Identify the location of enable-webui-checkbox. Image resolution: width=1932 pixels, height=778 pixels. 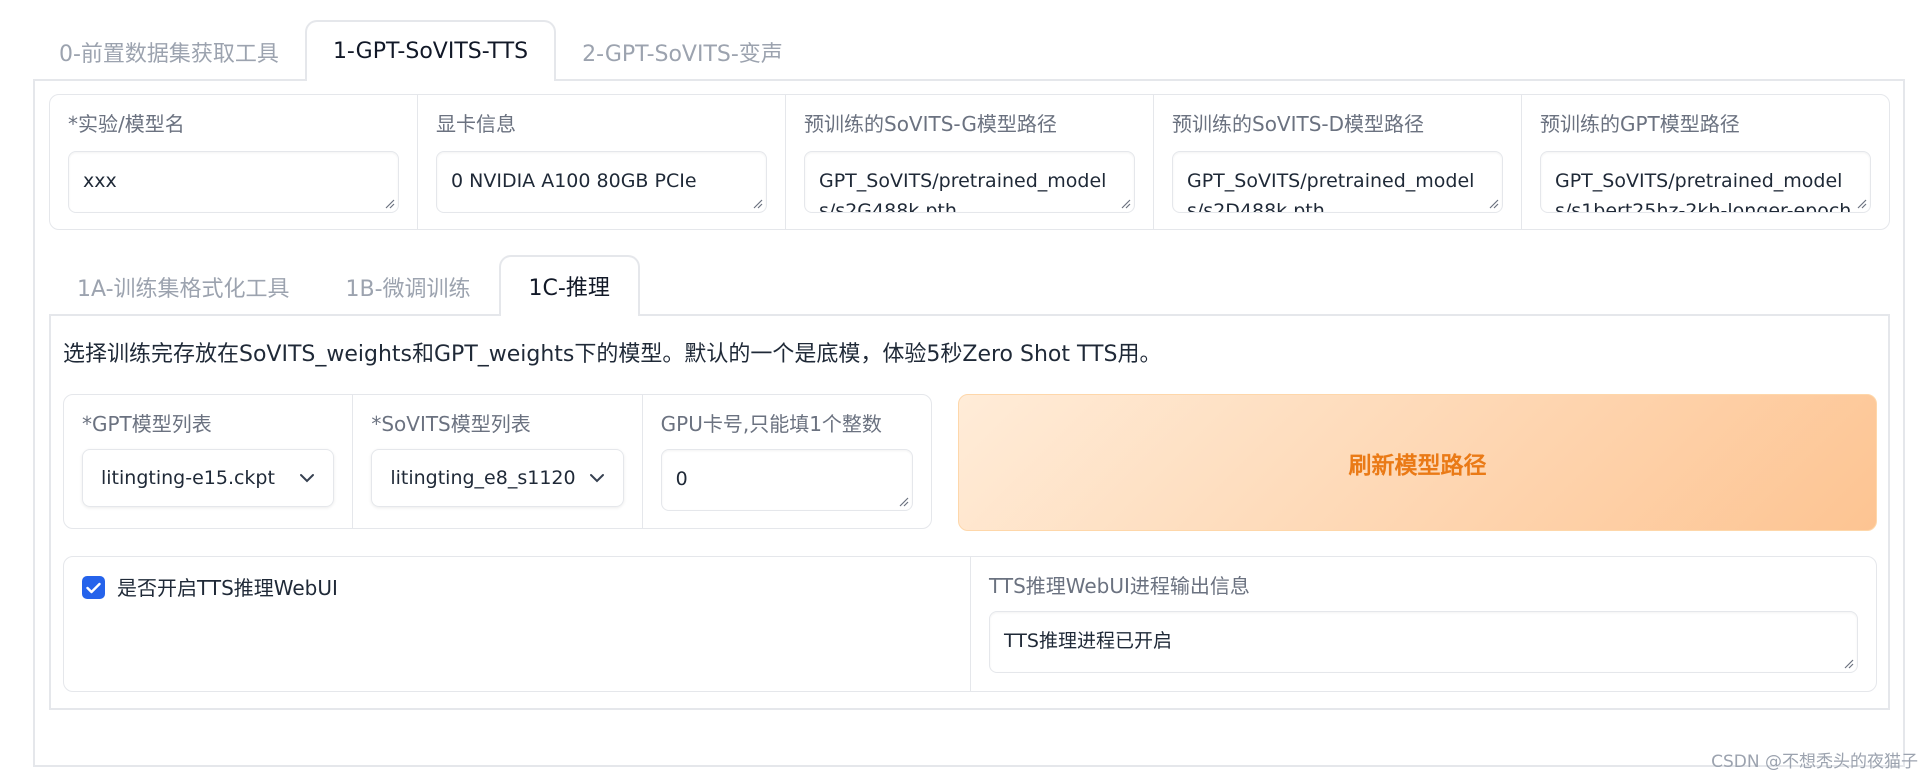
(93, 587).